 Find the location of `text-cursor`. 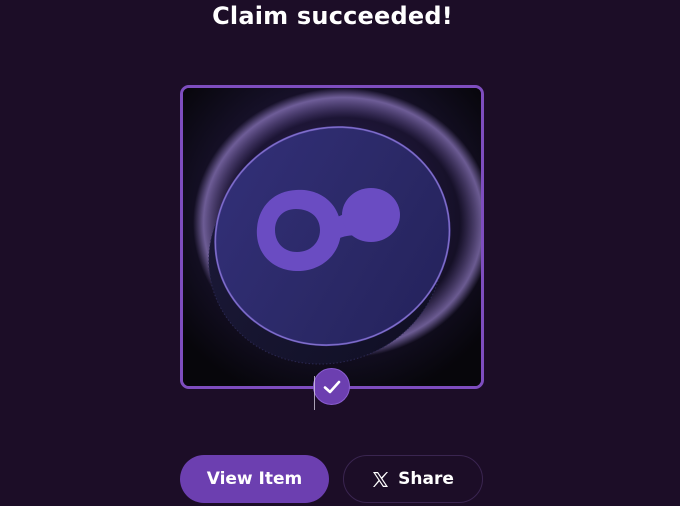

text-cursor is located at coordinates (314, 393).